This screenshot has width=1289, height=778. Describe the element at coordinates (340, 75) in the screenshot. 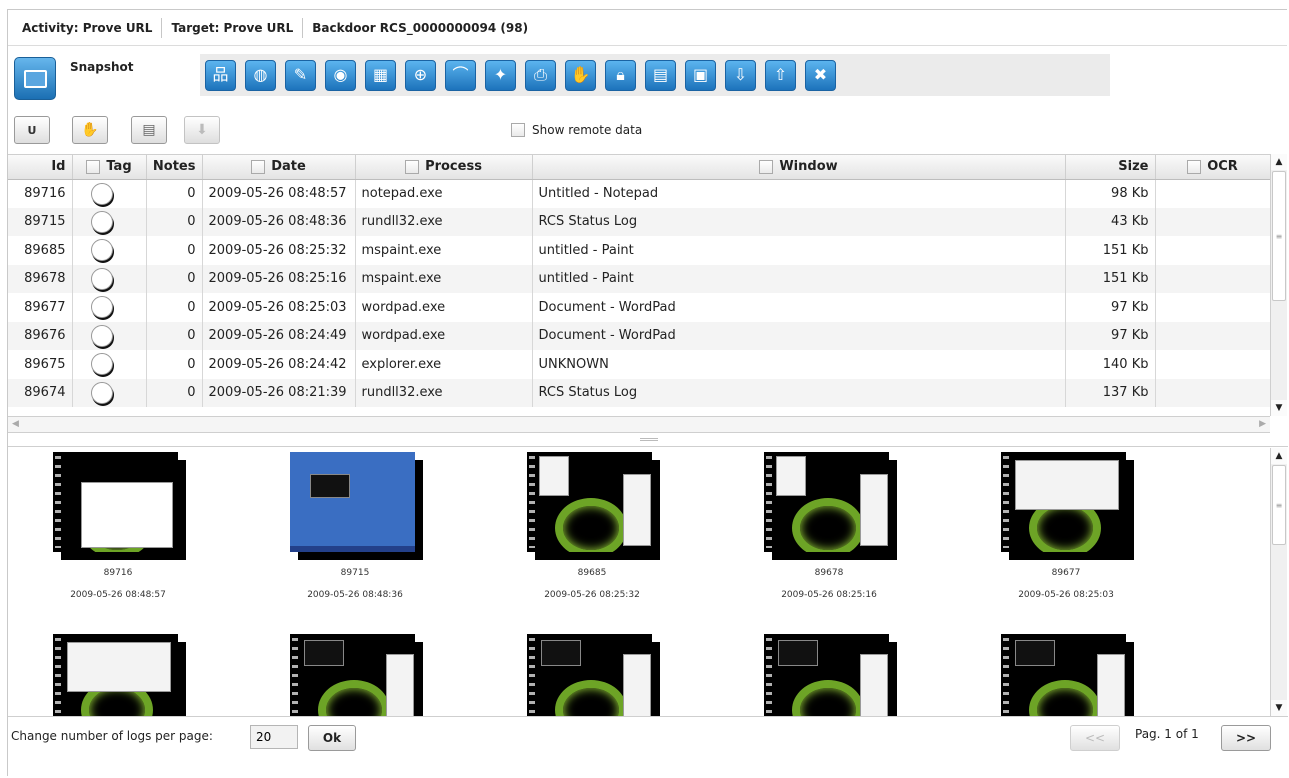

I see `badge-icon: ◉` at that location.